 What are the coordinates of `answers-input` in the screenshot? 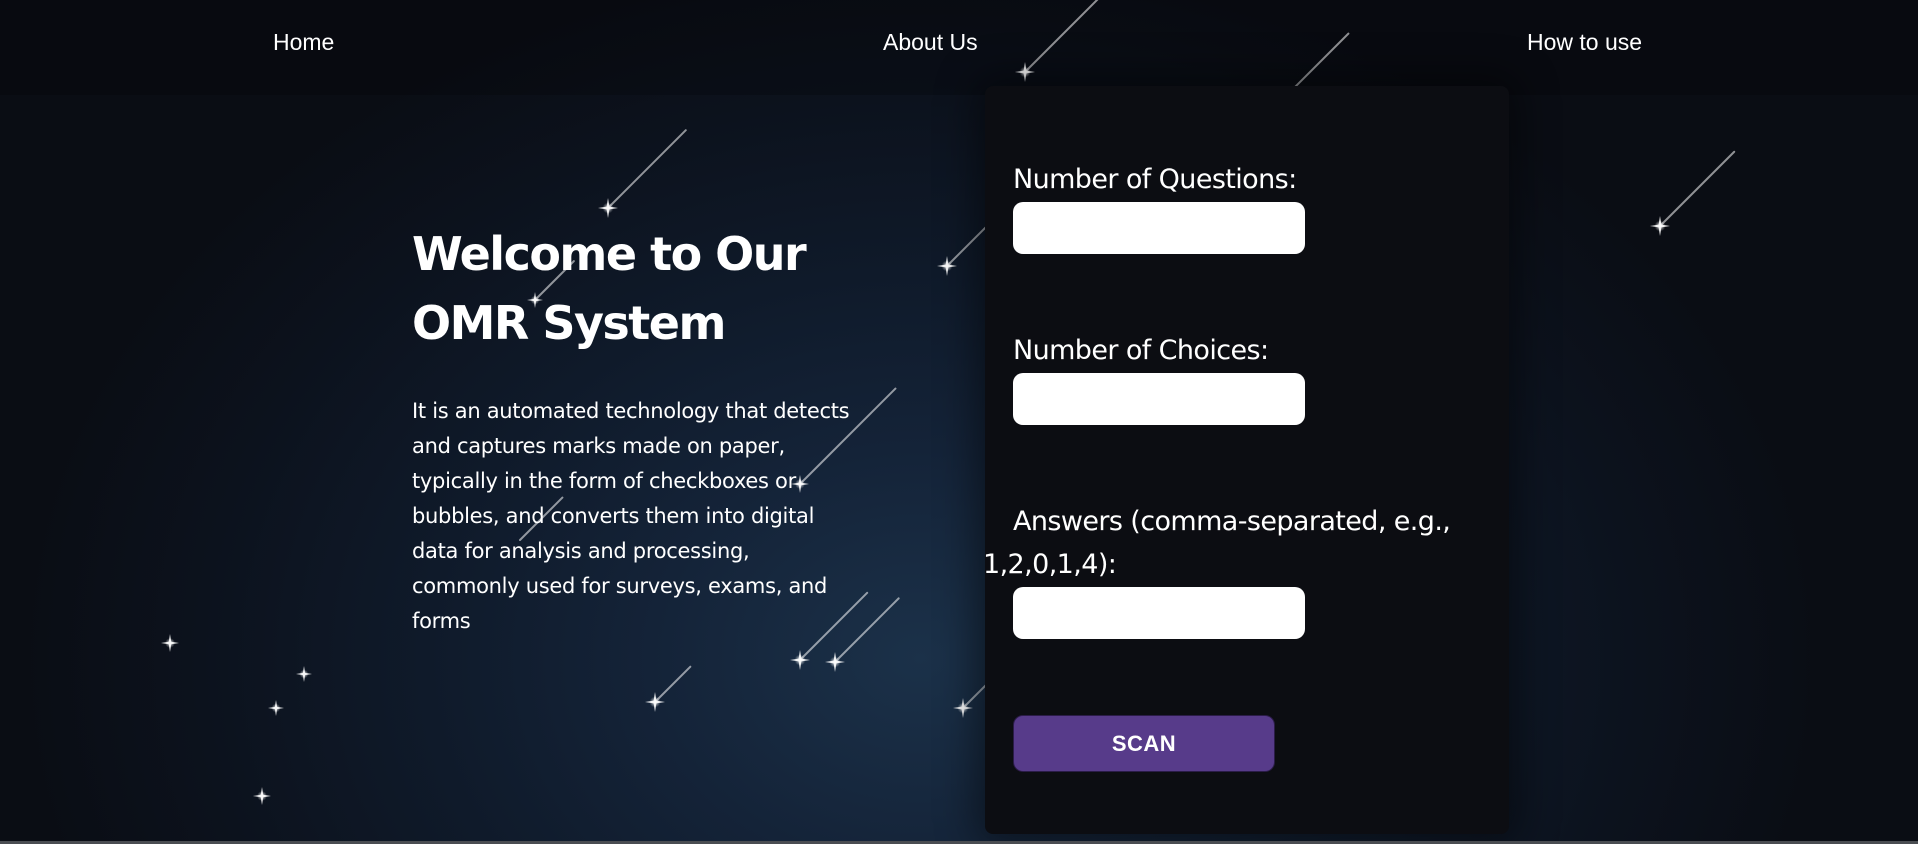 It's located at (1159, 613).